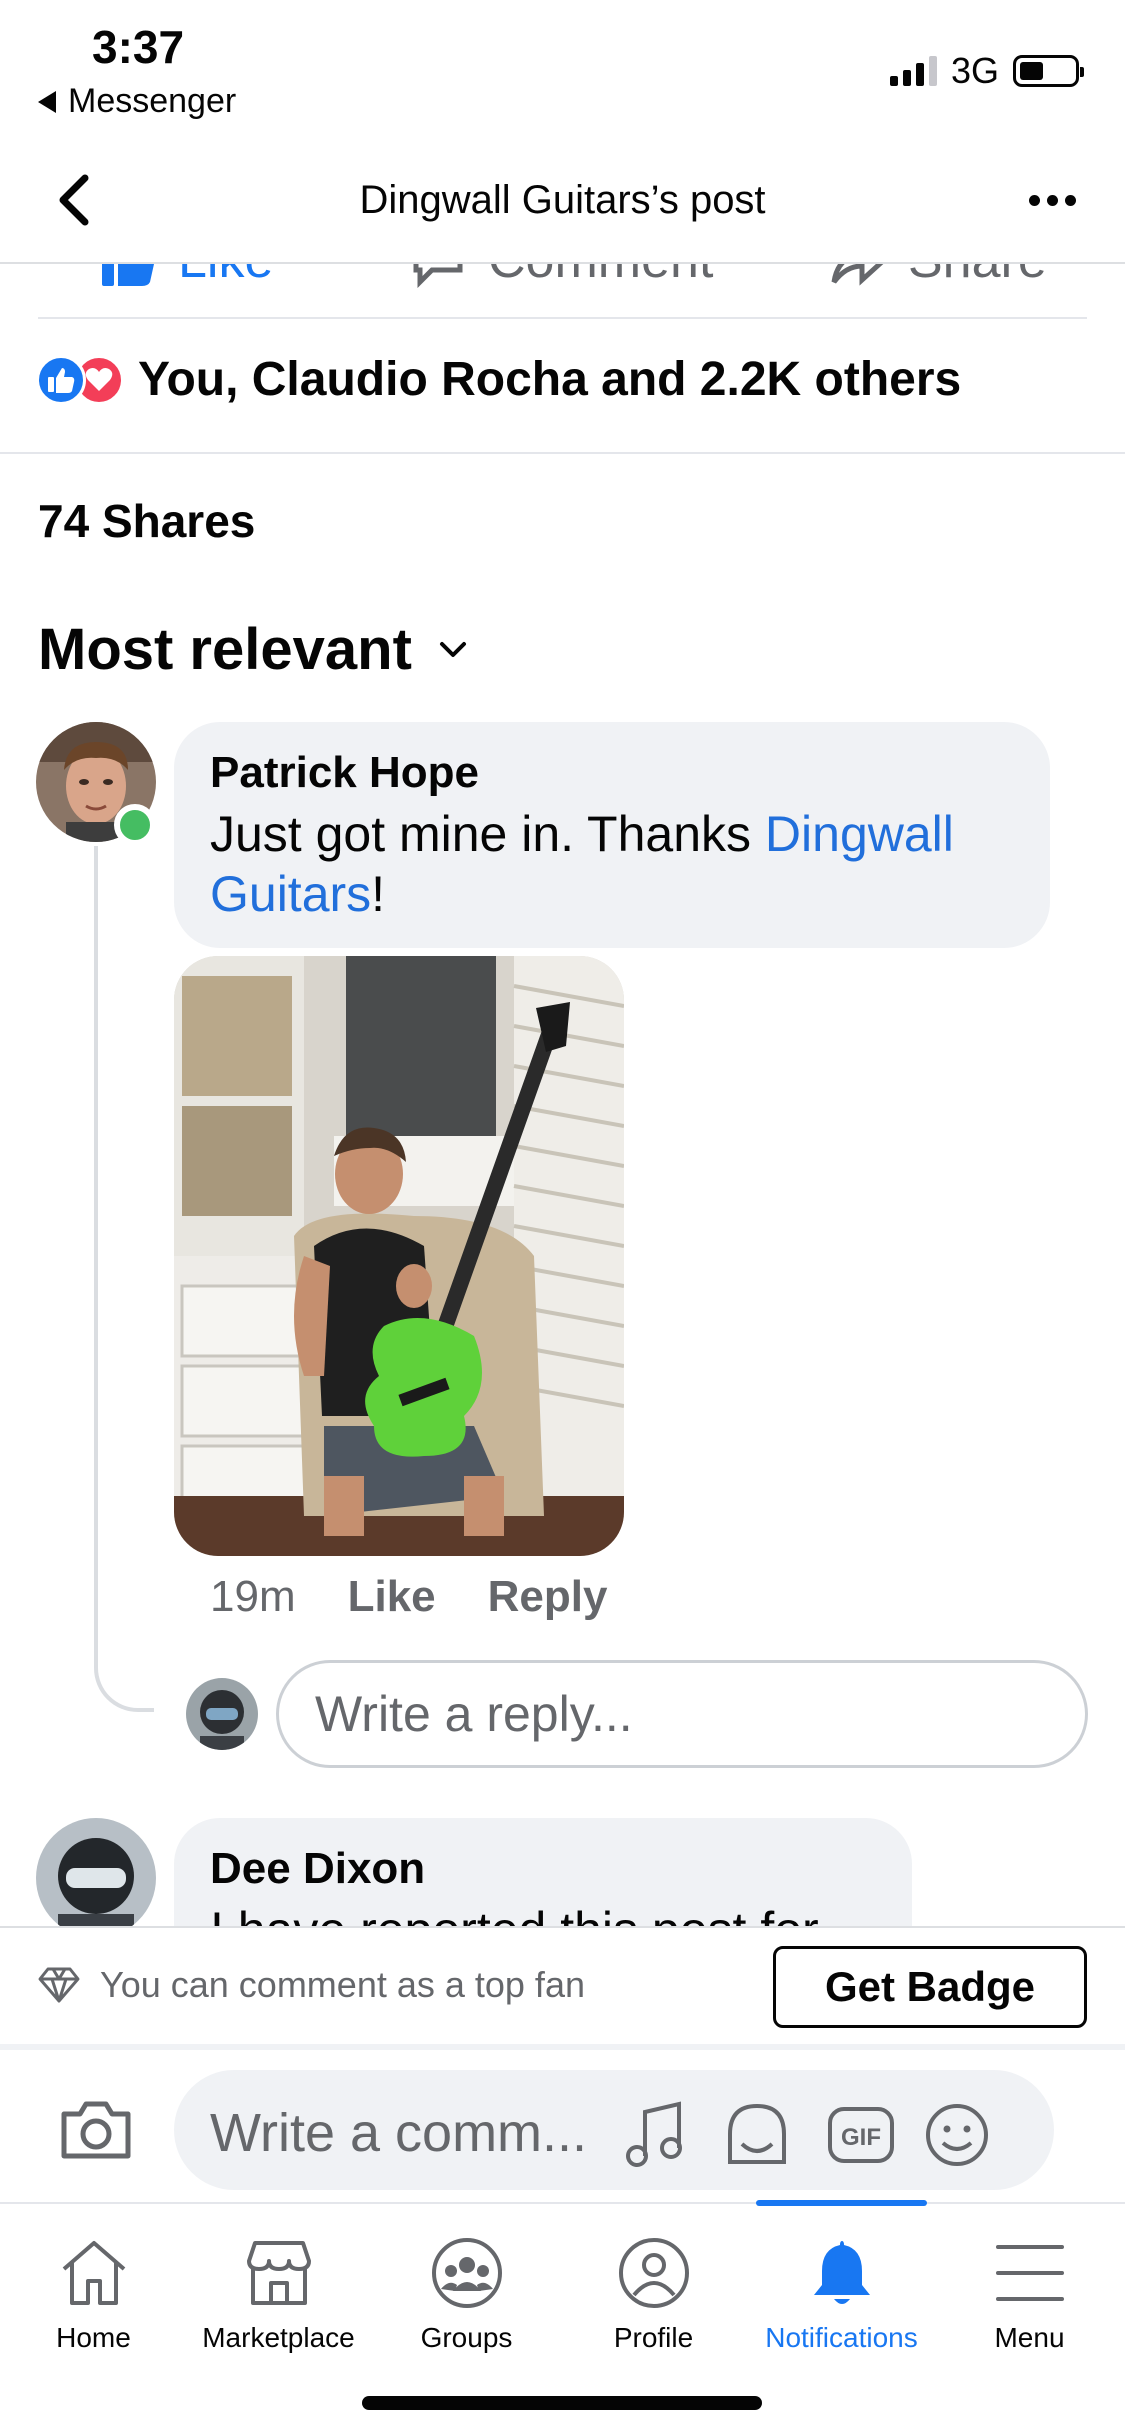 Image resolution: width=1125 pixels, height=2436 pixels. I want to click on tab-label: Home, so click(93, 2337).